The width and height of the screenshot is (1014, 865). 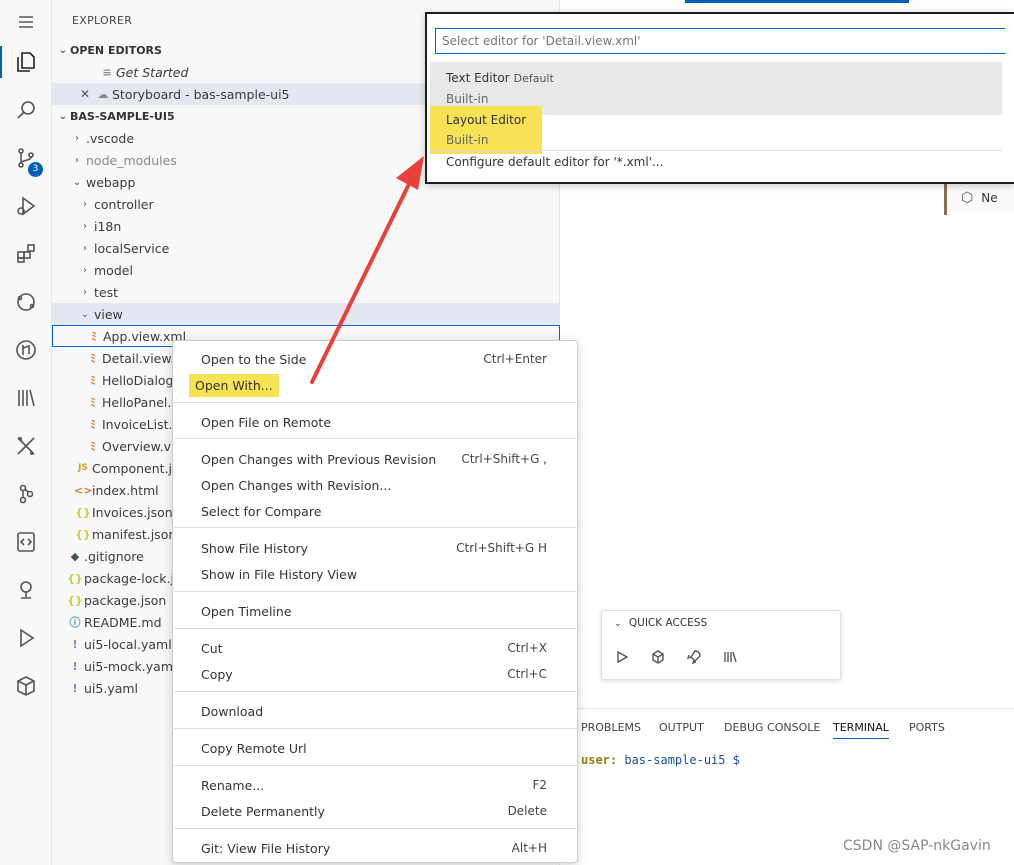 What do you see at coordinates (375, 748) in the screenshot?
I see `menu-copy-remote-url: Copy Remote Url` at bounding box center [375, 748].